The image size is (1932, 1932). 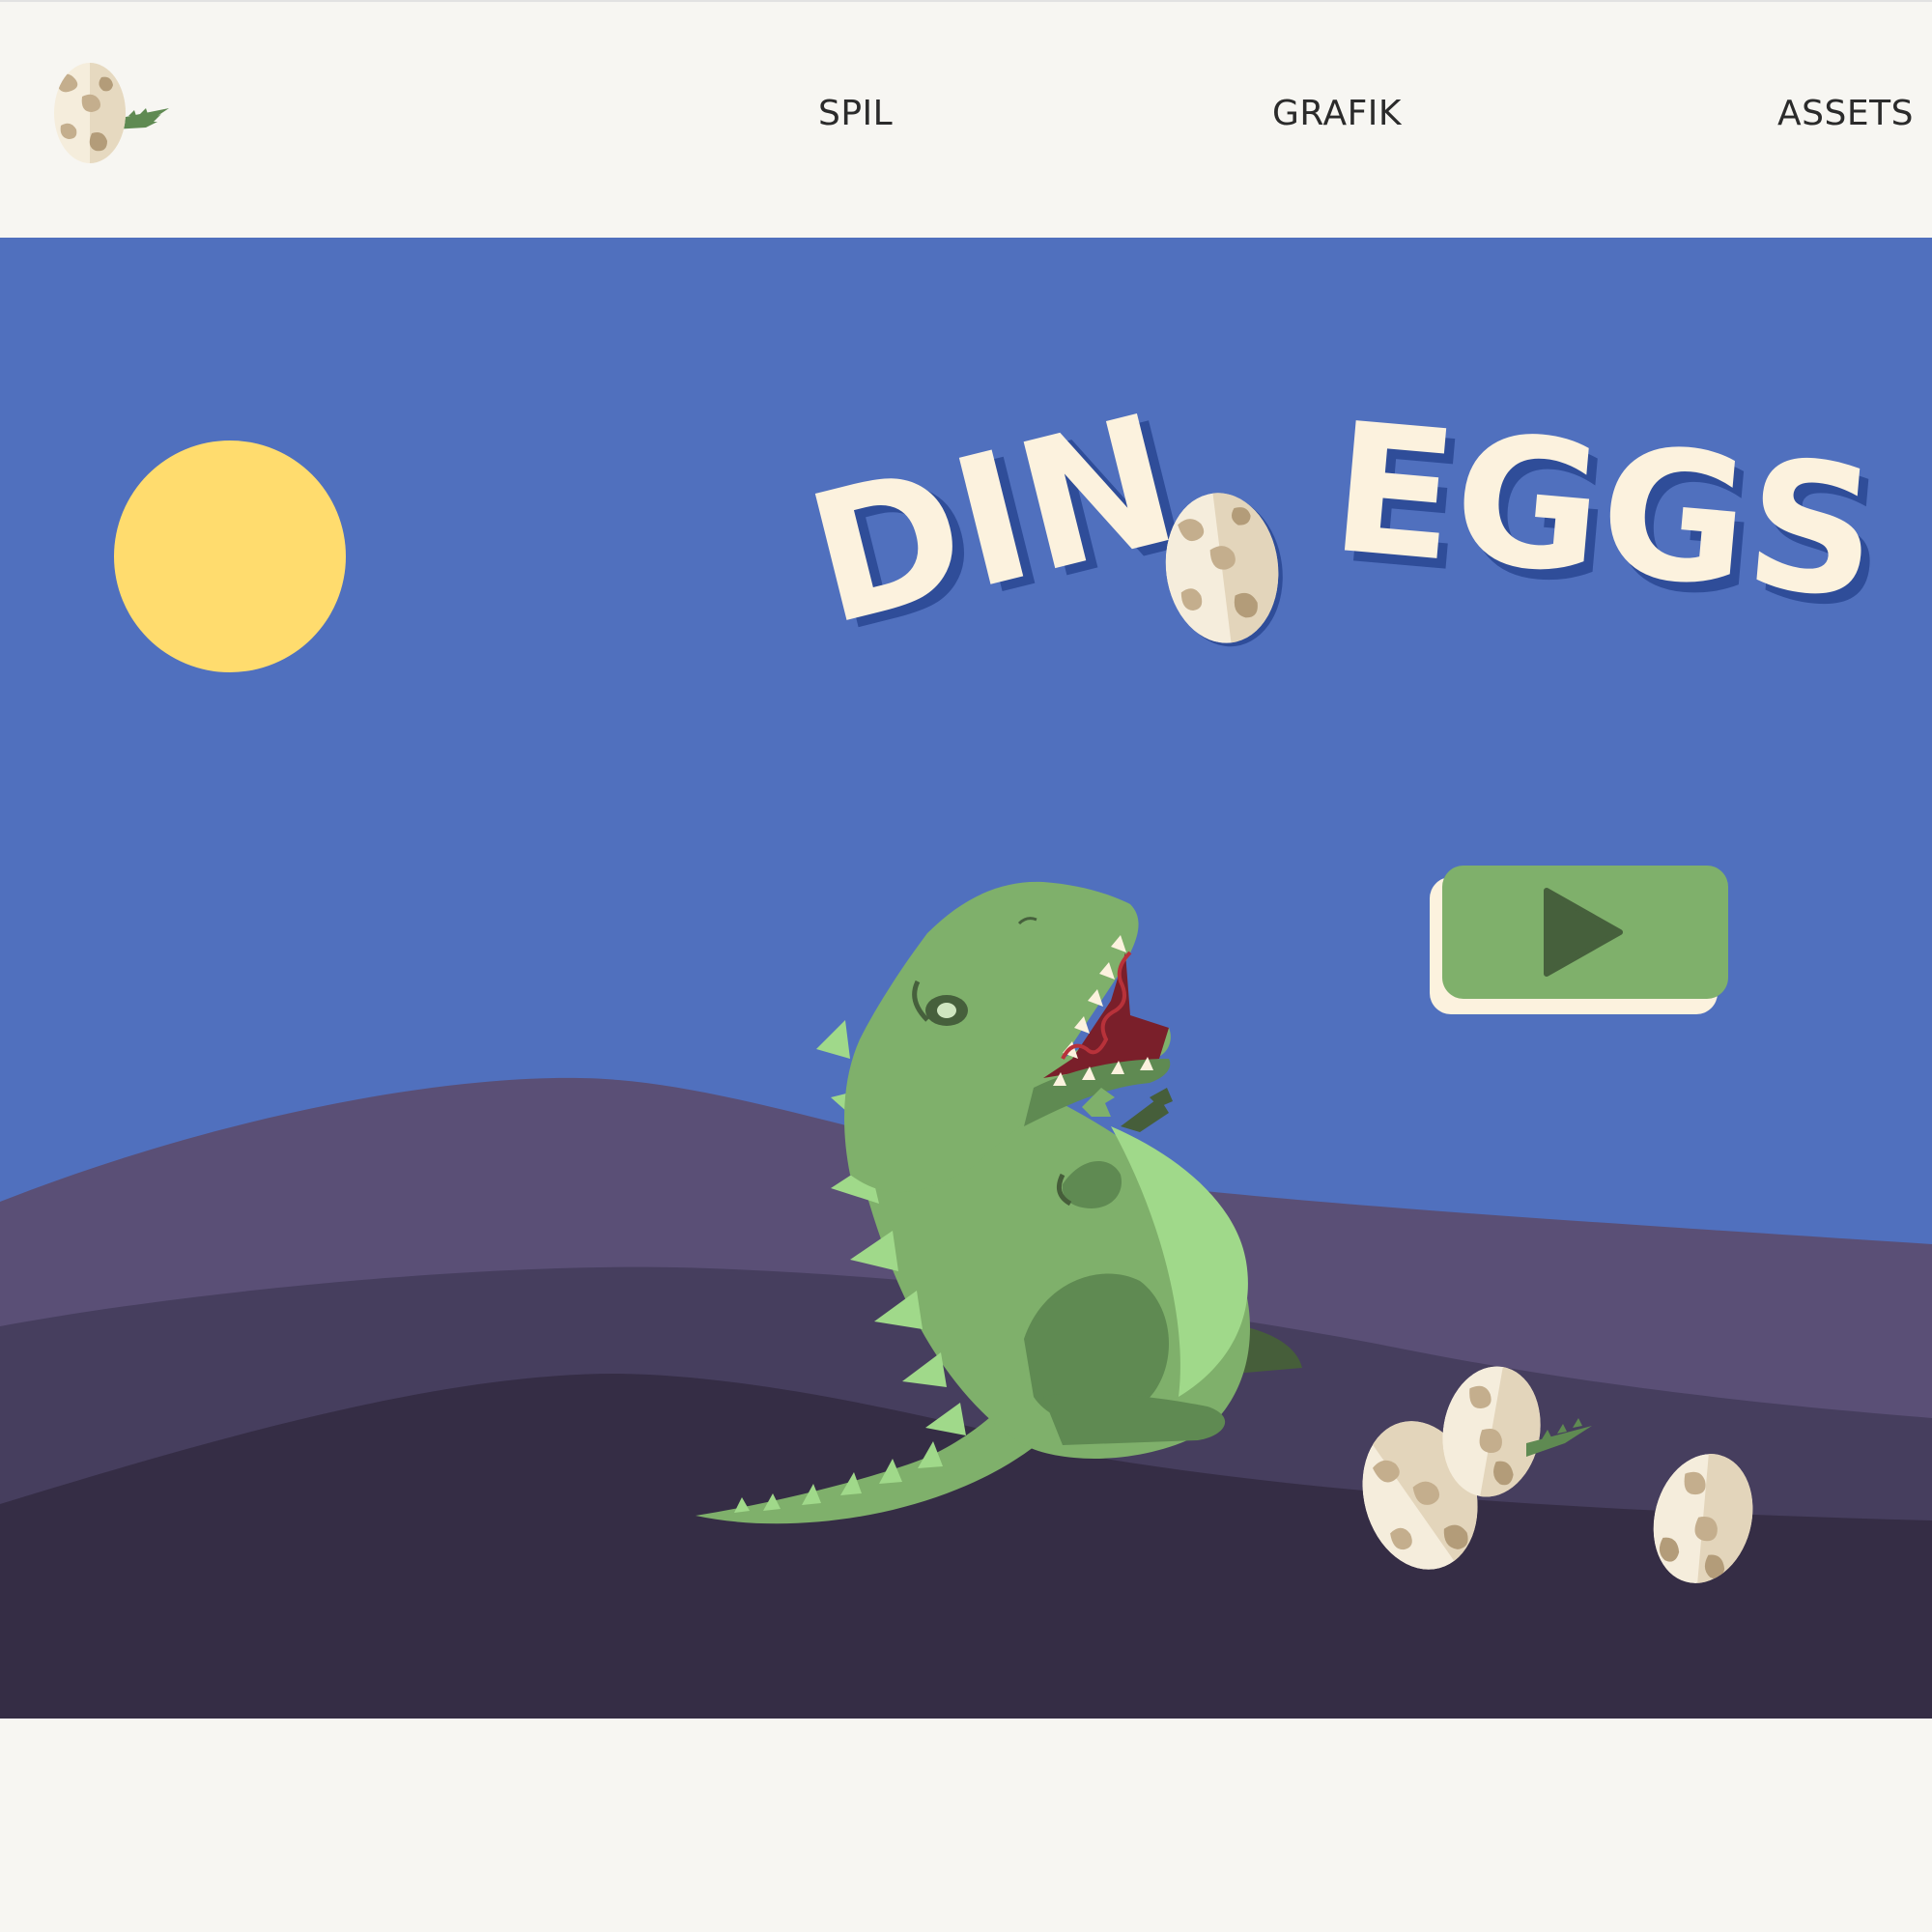 I want to click on nav-link-grafik: GRAFIK, so click(x=1337, y=114).